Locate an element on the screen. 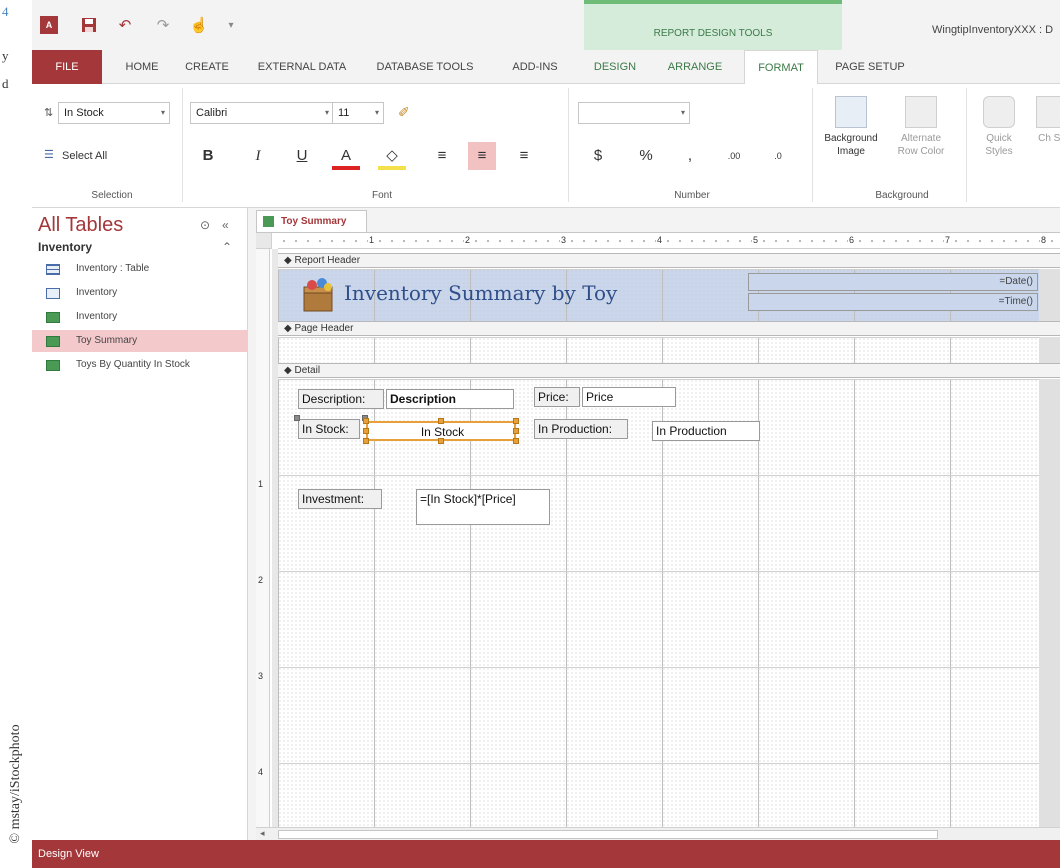 This screenshot has height=868, width=1060. percent-button: % is located at coordinates (646, 156).